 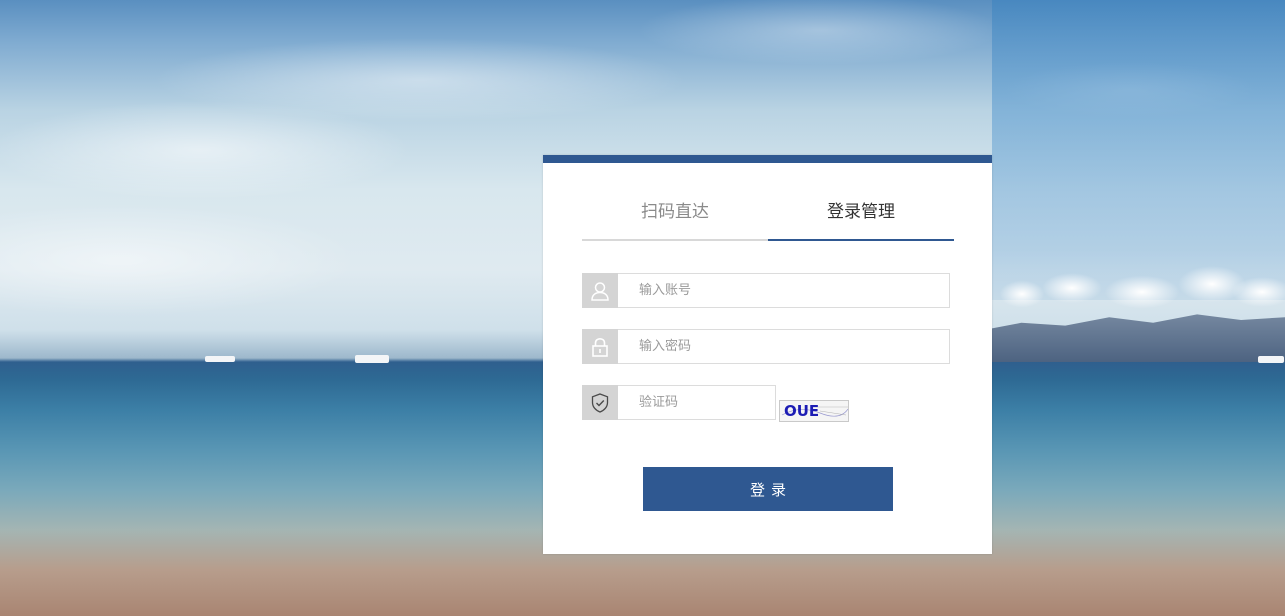 What do you see at coordinates (1138, 150) in the screenshot?
I see `background-sky` at bounding box center [1138, 150].